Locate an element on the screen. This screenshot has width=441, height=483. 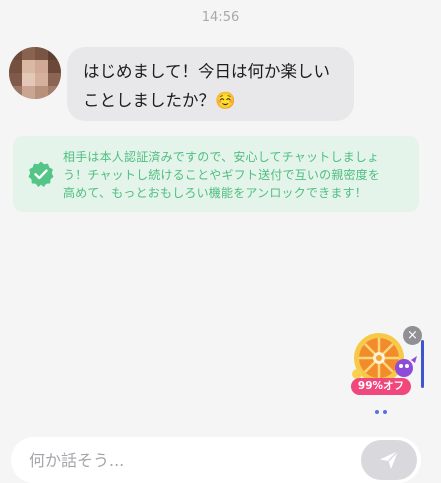
notice-text-line-1: 相手は本人認証済みですので、安心してチャットしましょ is located at coordinates (221, 157).